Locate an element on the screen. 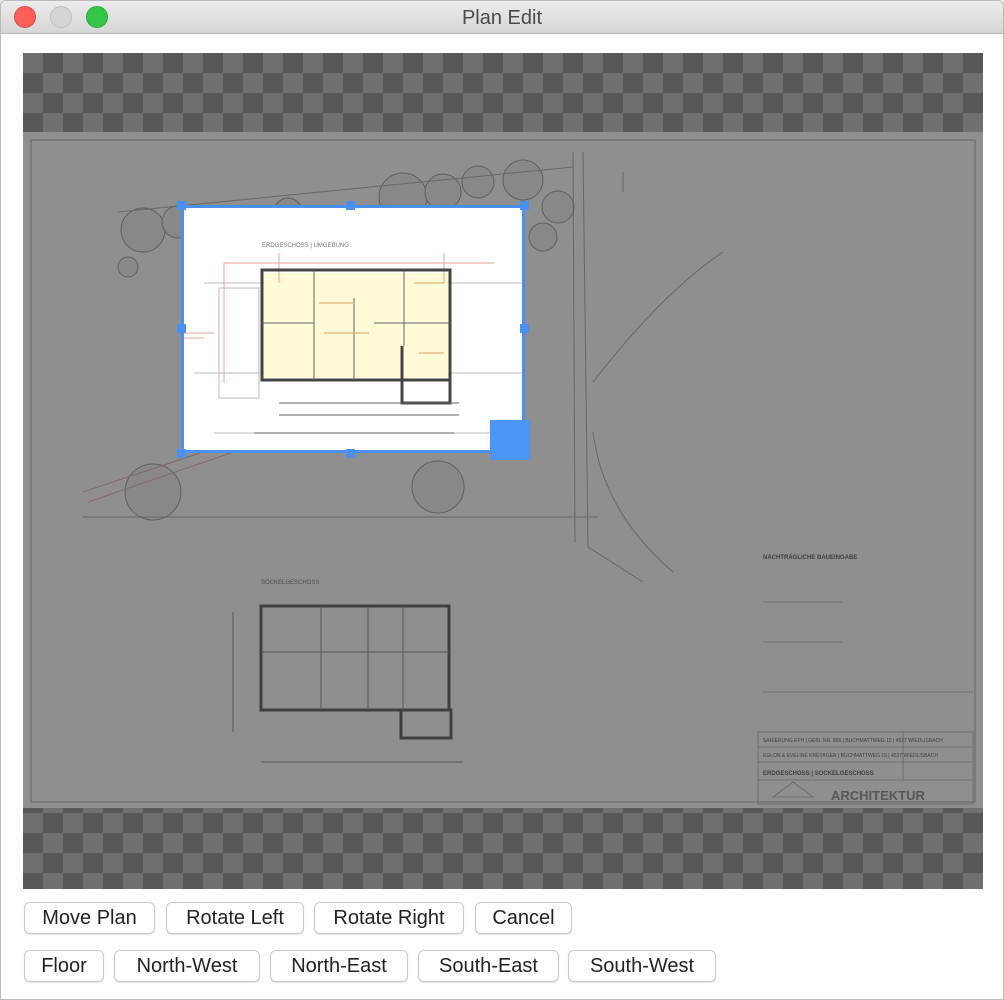 This screenshot has width=1004, height=1000. north-west-button: North-West is located at coordinates (187, 966).